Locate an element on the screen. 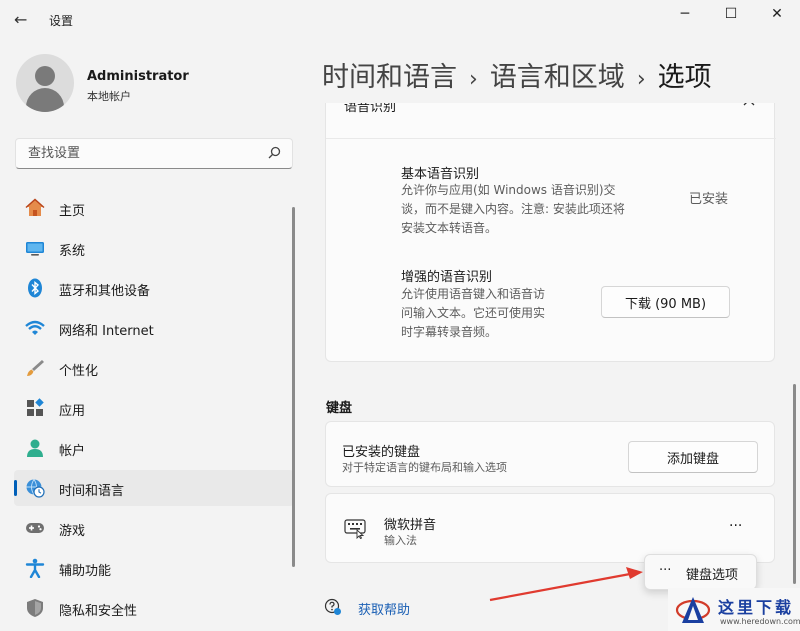 The image size is (800, 631). basic-speech-desc-line1: 允许你与应用(如 Windows 语音识别)交 is located at coordinates (508, 190).